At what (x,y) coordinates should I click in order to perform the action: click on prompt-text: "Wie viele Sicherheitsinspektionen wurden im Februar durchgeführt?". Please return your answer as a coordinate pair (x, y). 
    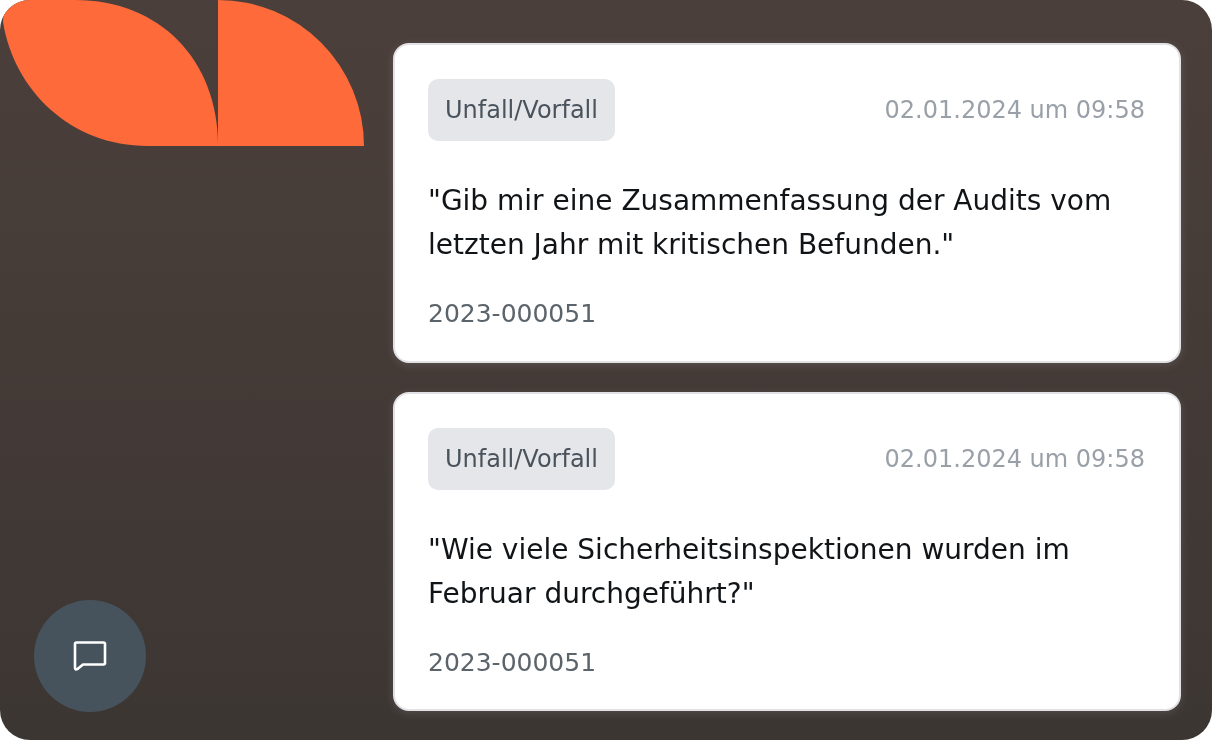
    Looking at the image, I should click on (749, 571).